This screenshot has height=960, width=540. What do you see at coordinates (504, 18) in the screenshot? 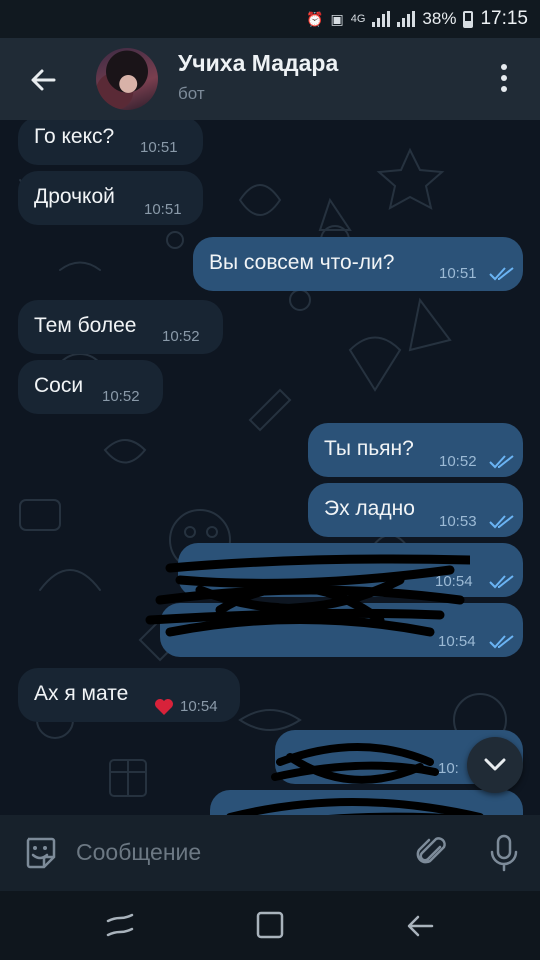
I see `status-time: 17:15` at bounding box center [504, 18].